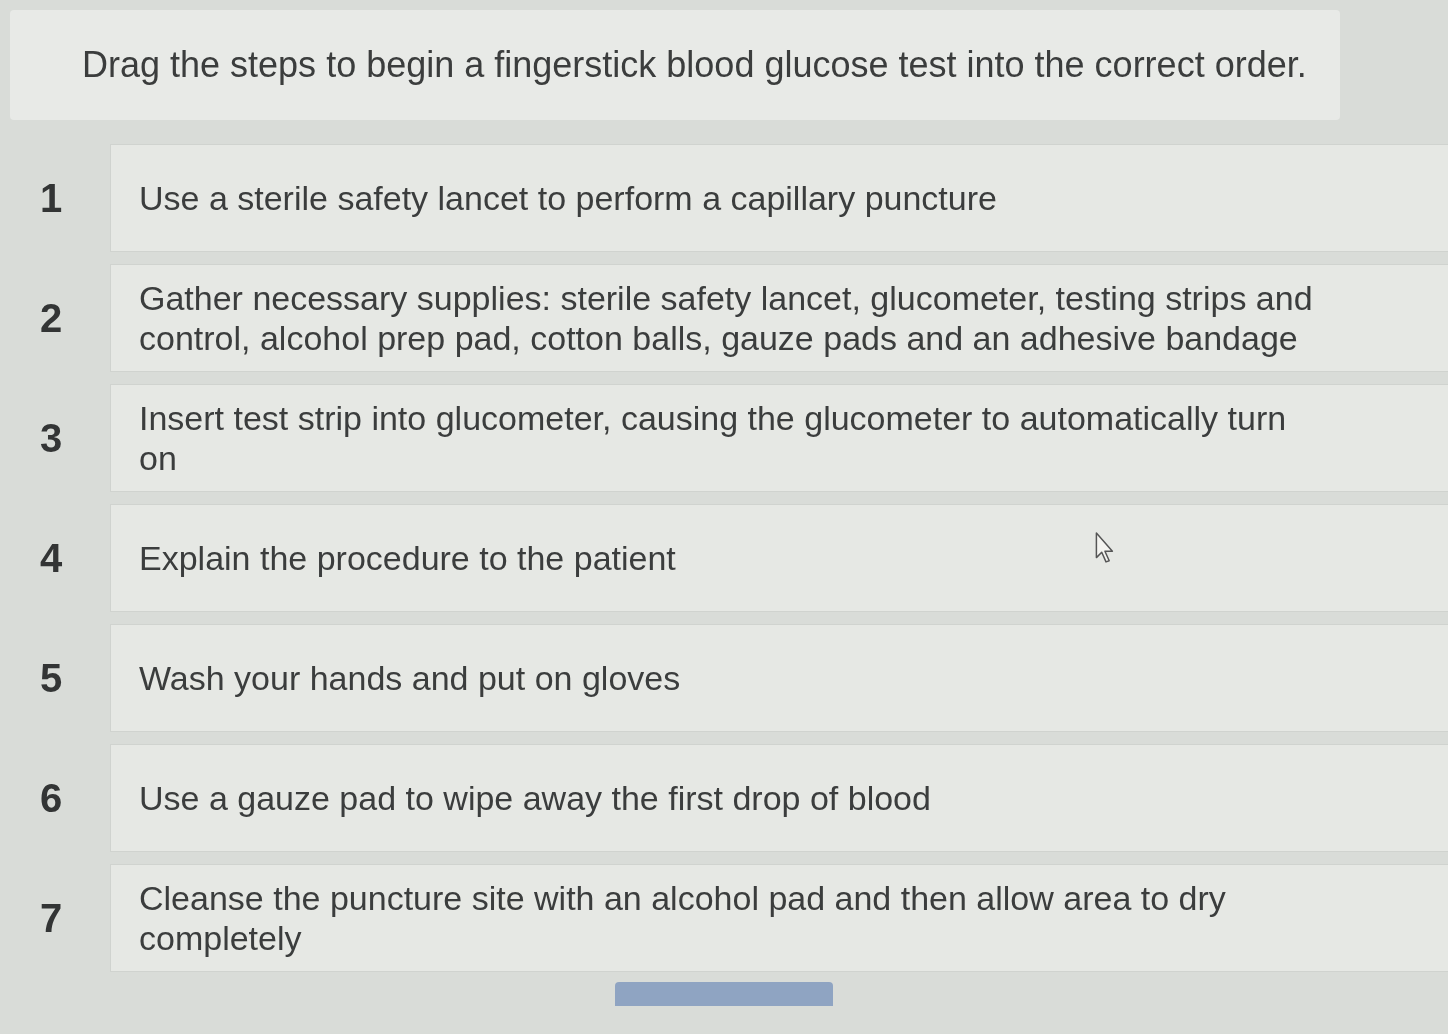  What do you see at coordinates (568, 198) in the screenshot?
I see `step-text: Use a sterile safety lancet to perform a capillary puncture` at bounding box center [568, 198].